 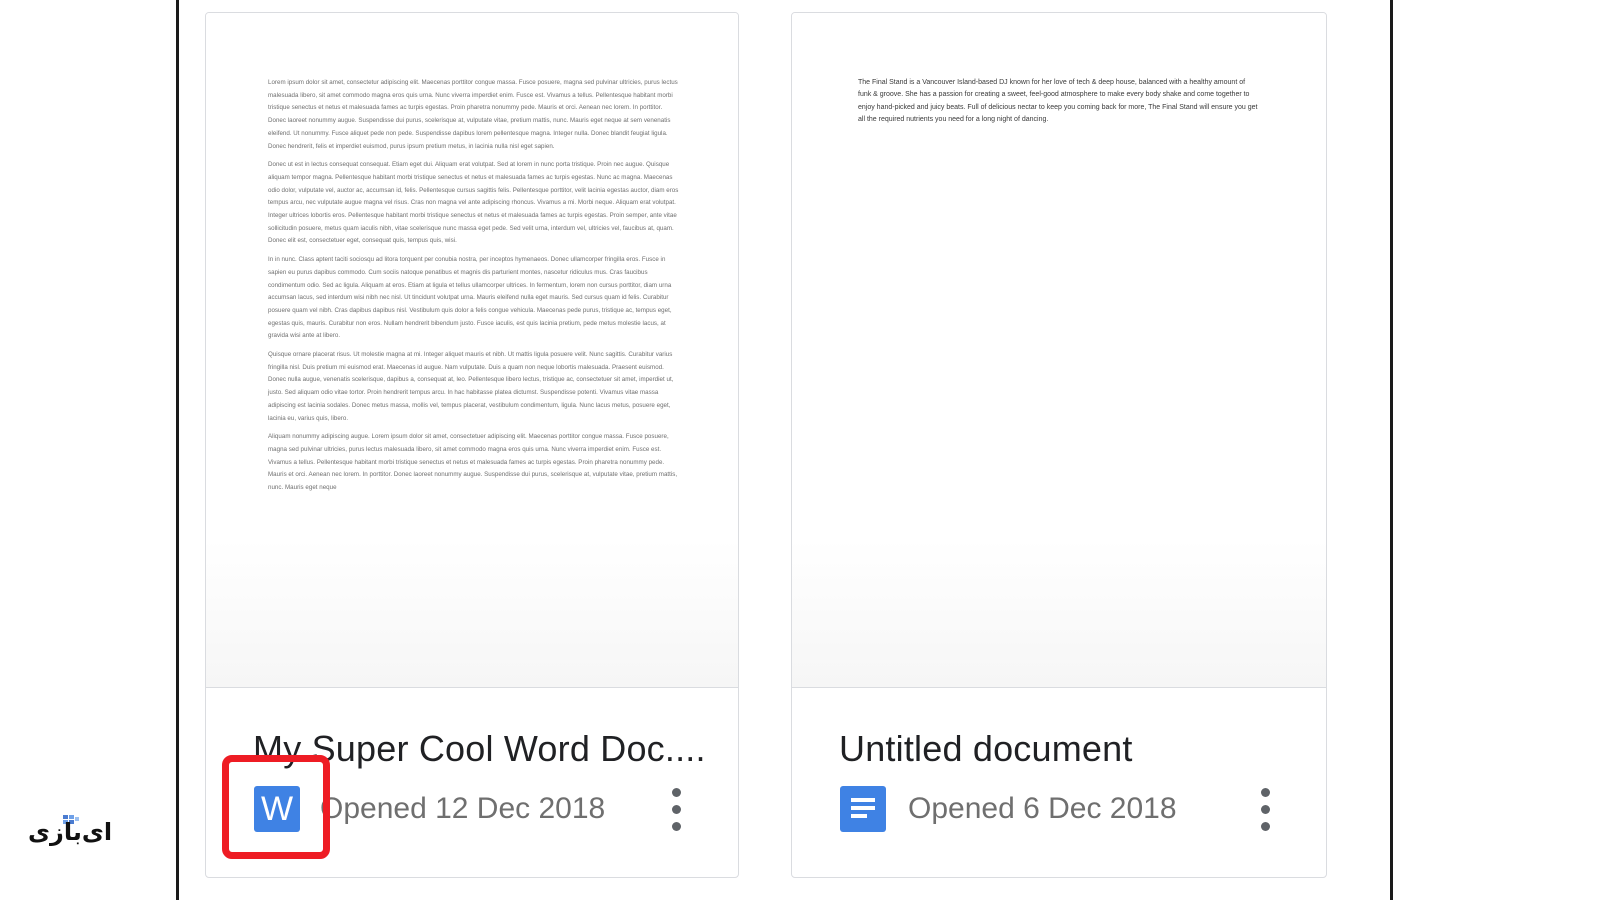 I want to click on annotation-highlight-box, so click(x=276, y=807).